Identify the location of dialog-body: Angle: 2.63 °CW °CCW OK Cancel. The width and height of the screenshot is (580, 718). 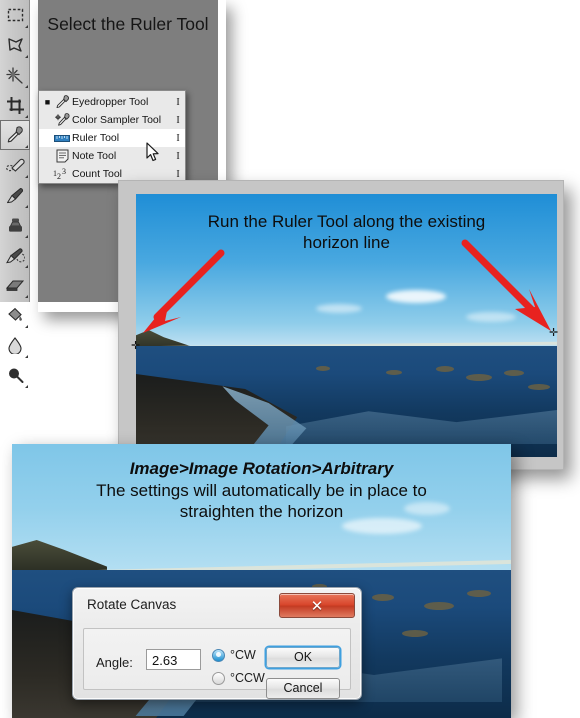
(217, 663).